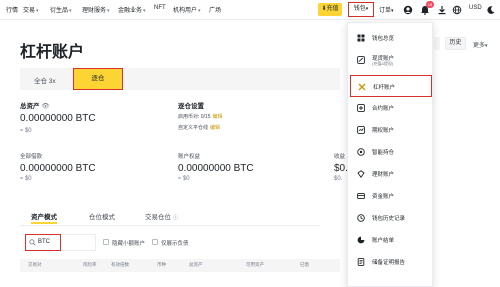 The height and width of the screenshot is (287, 500). Describe the element at coordinates (106, 242) in the screenshot. I see `hide-small-checkbox` at that location.